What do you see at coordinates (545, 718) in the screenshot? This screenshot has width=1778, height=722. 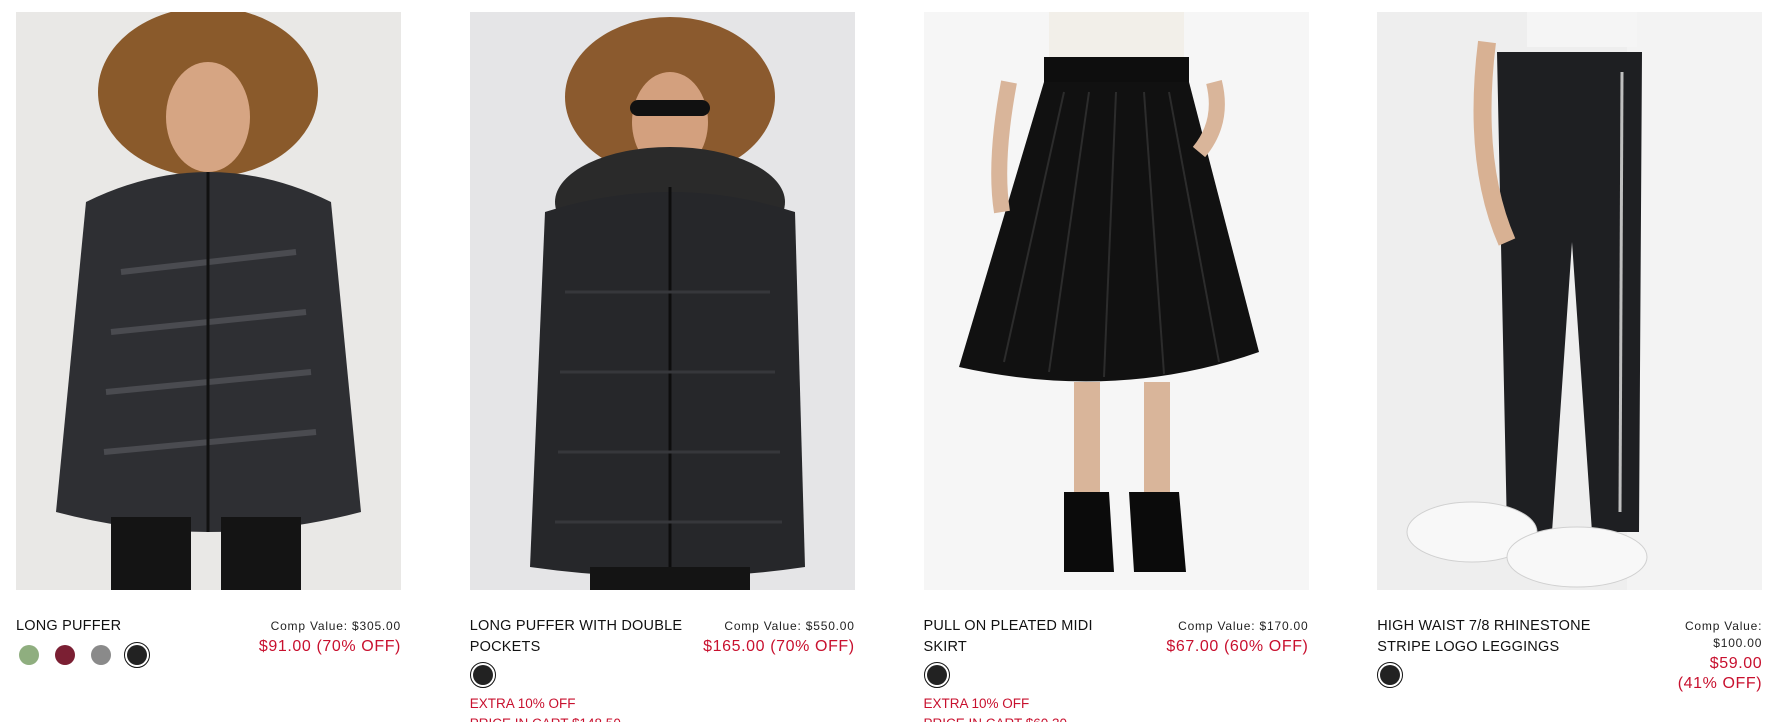 I see `promo-price-in-cart: PRICE IN CART $148.50` at bounding box center [545, 718].